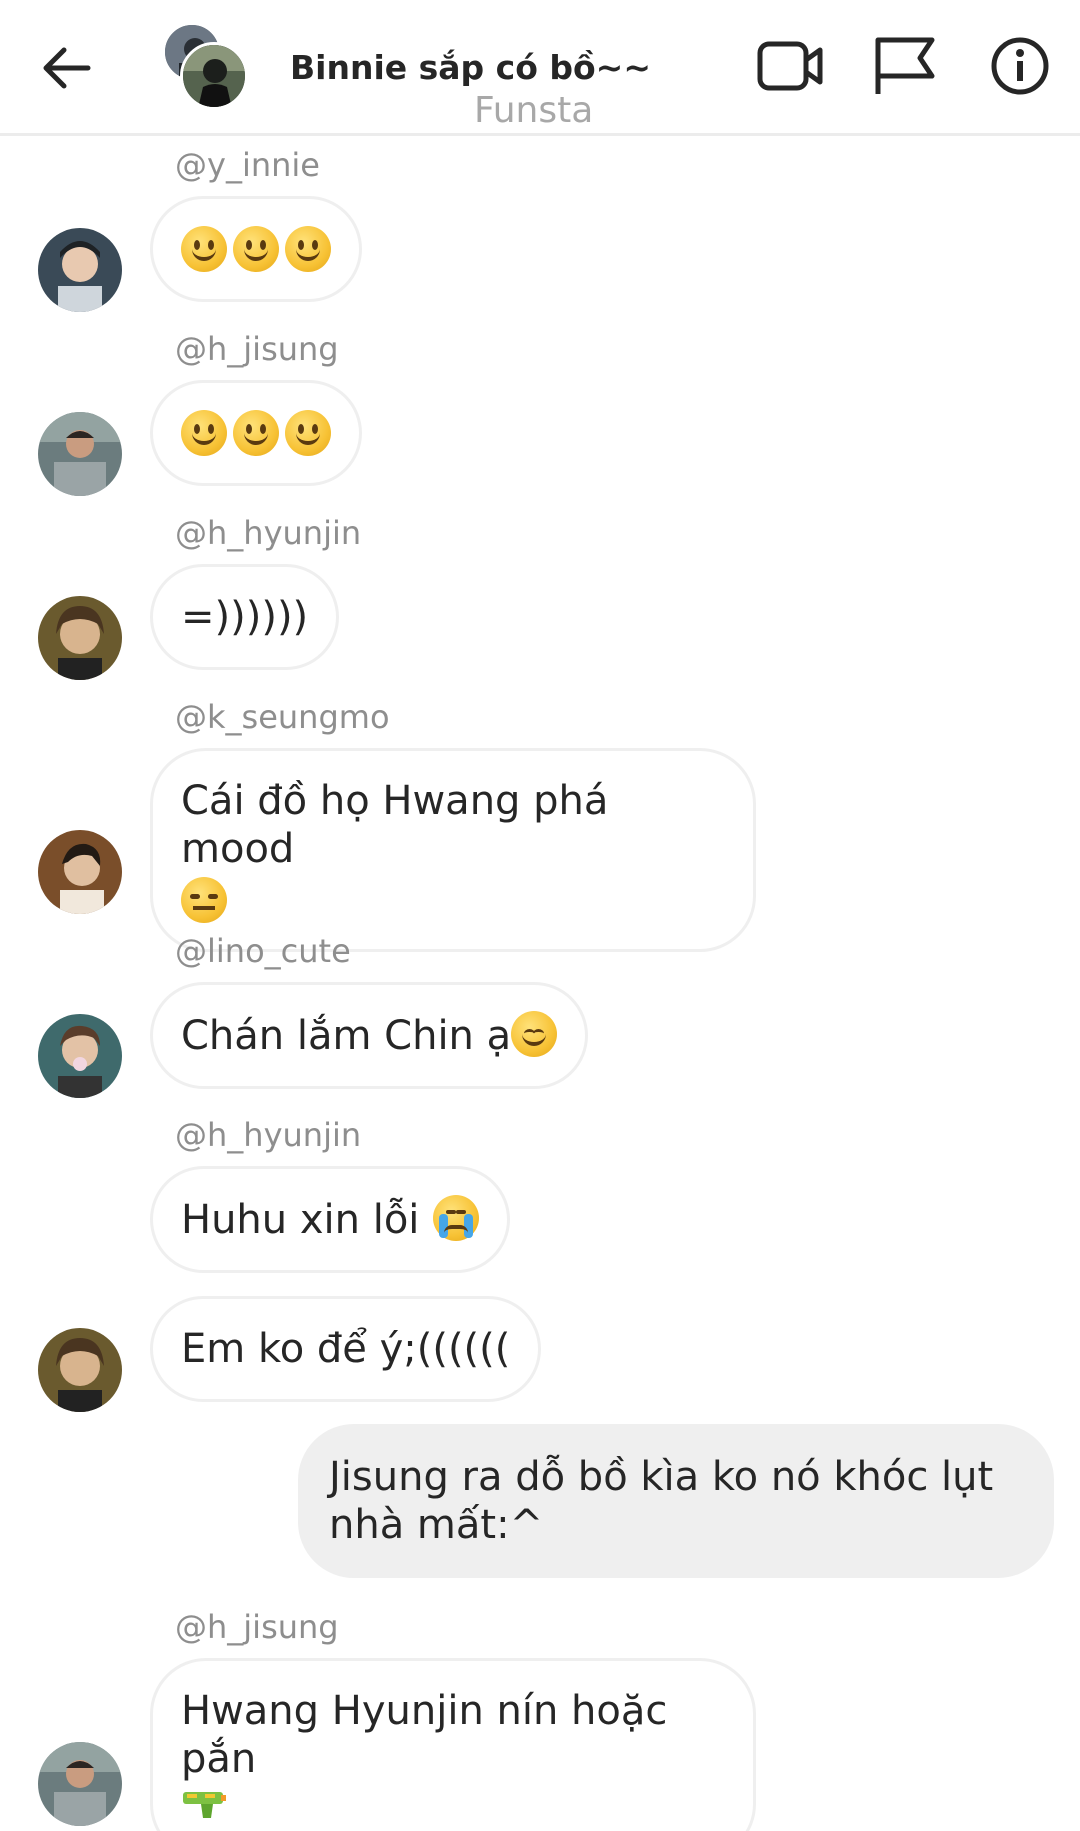 The image size is (1080, 1831). What do you see at coordinates (300, 1220) in the screenshot?
I see `message-text: Huhu xin lỗi` at bounding box center [300, 1220].